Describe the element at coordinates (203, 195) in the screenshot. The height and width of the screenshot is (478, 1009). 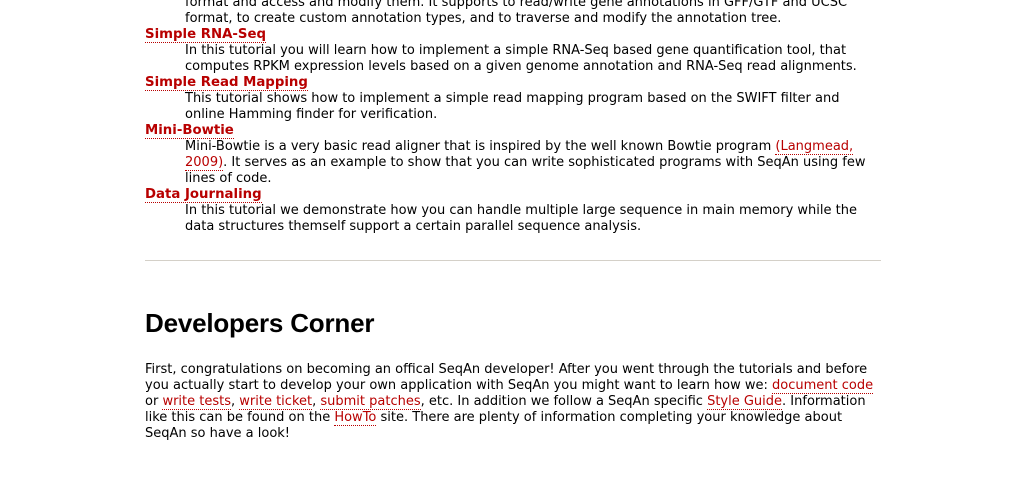
I see `data-journaling-link: Data Journaling` at that location.